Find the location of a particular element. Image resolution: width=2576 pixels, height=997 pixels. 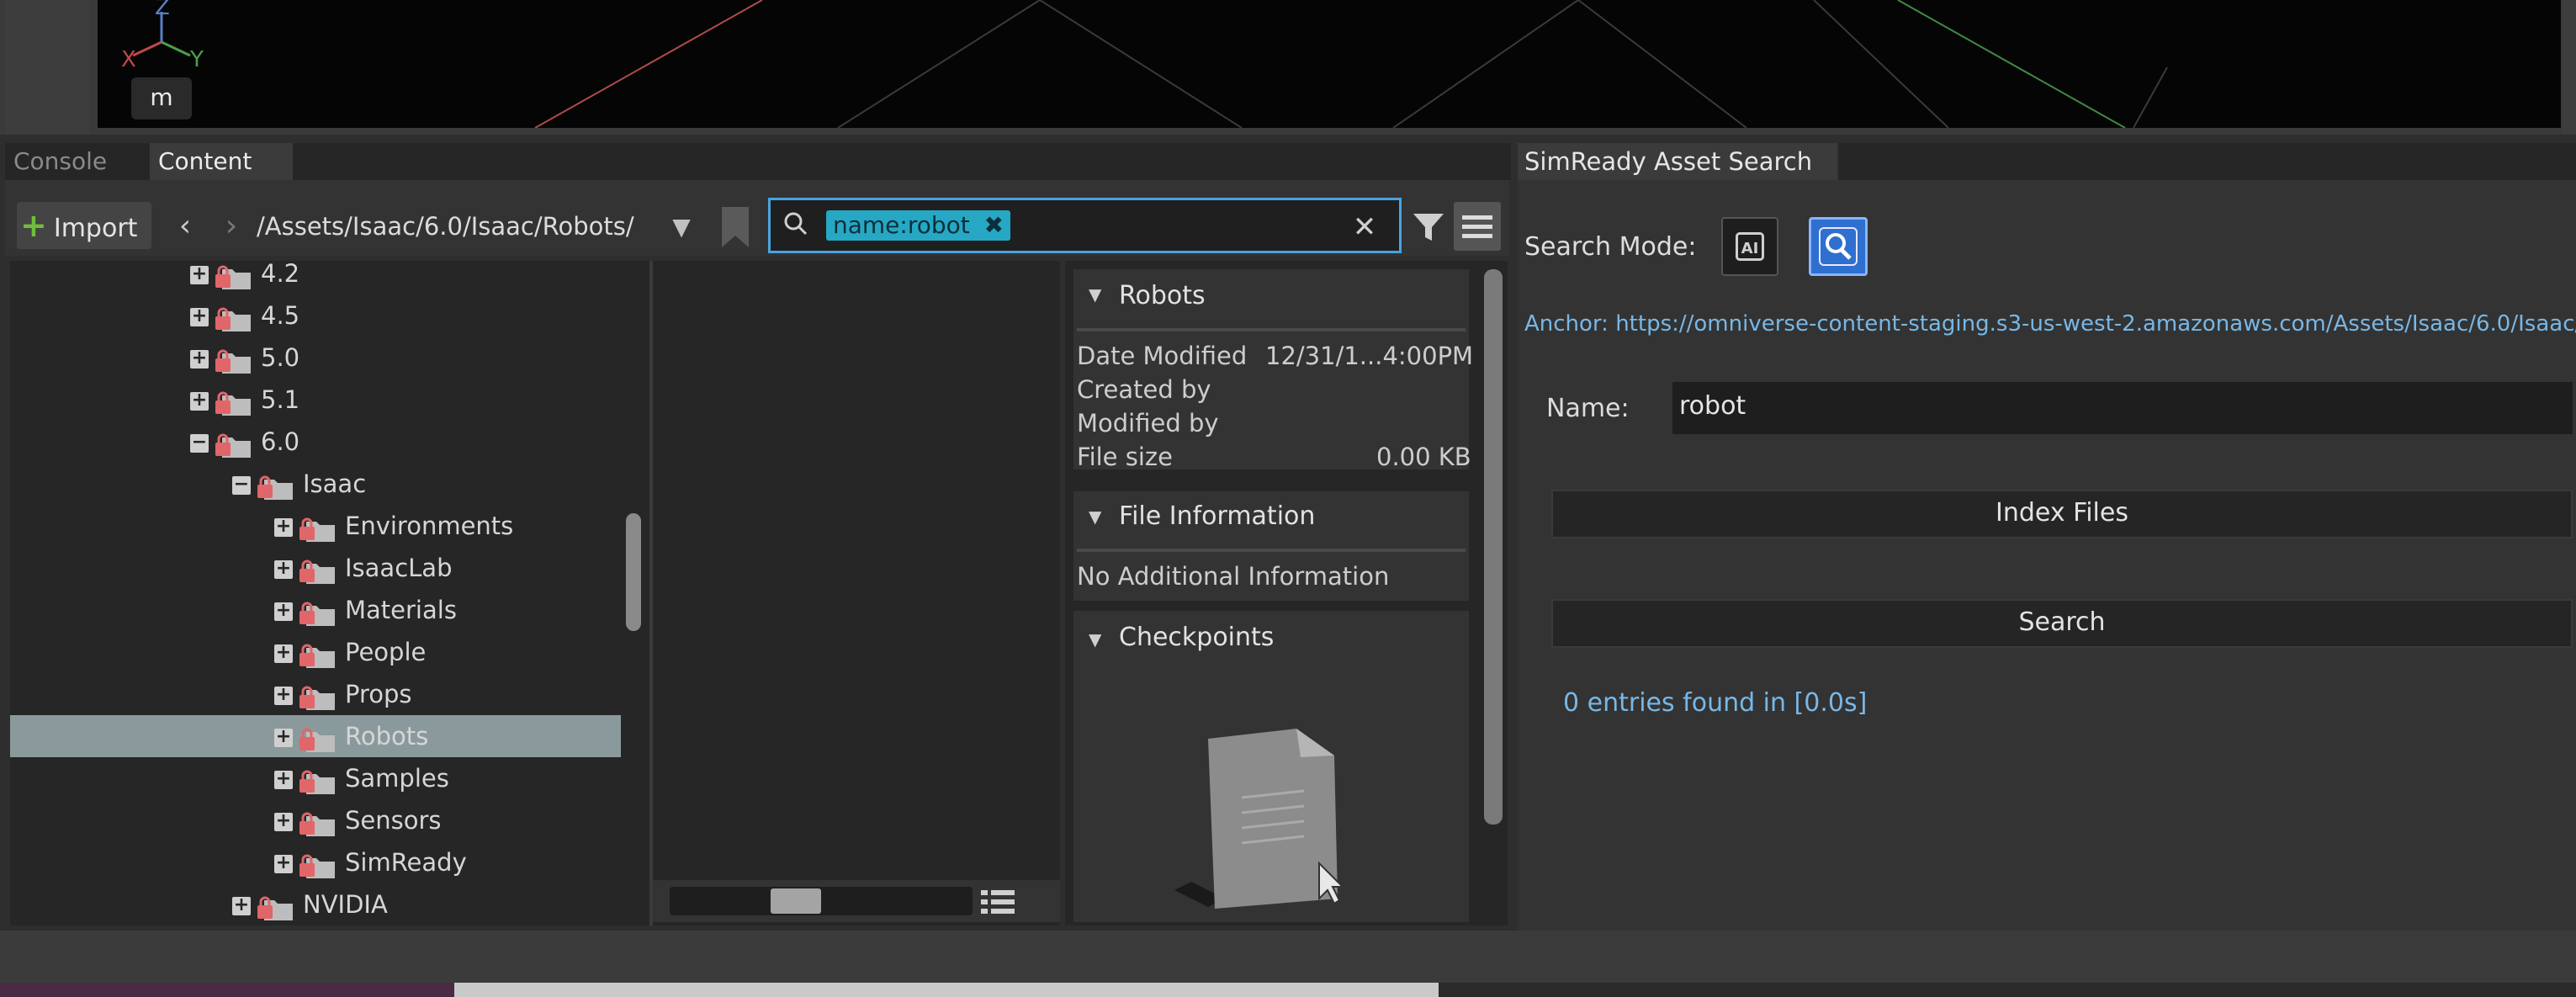

tree-row: +5.1 is located at coordinates (315, 400).